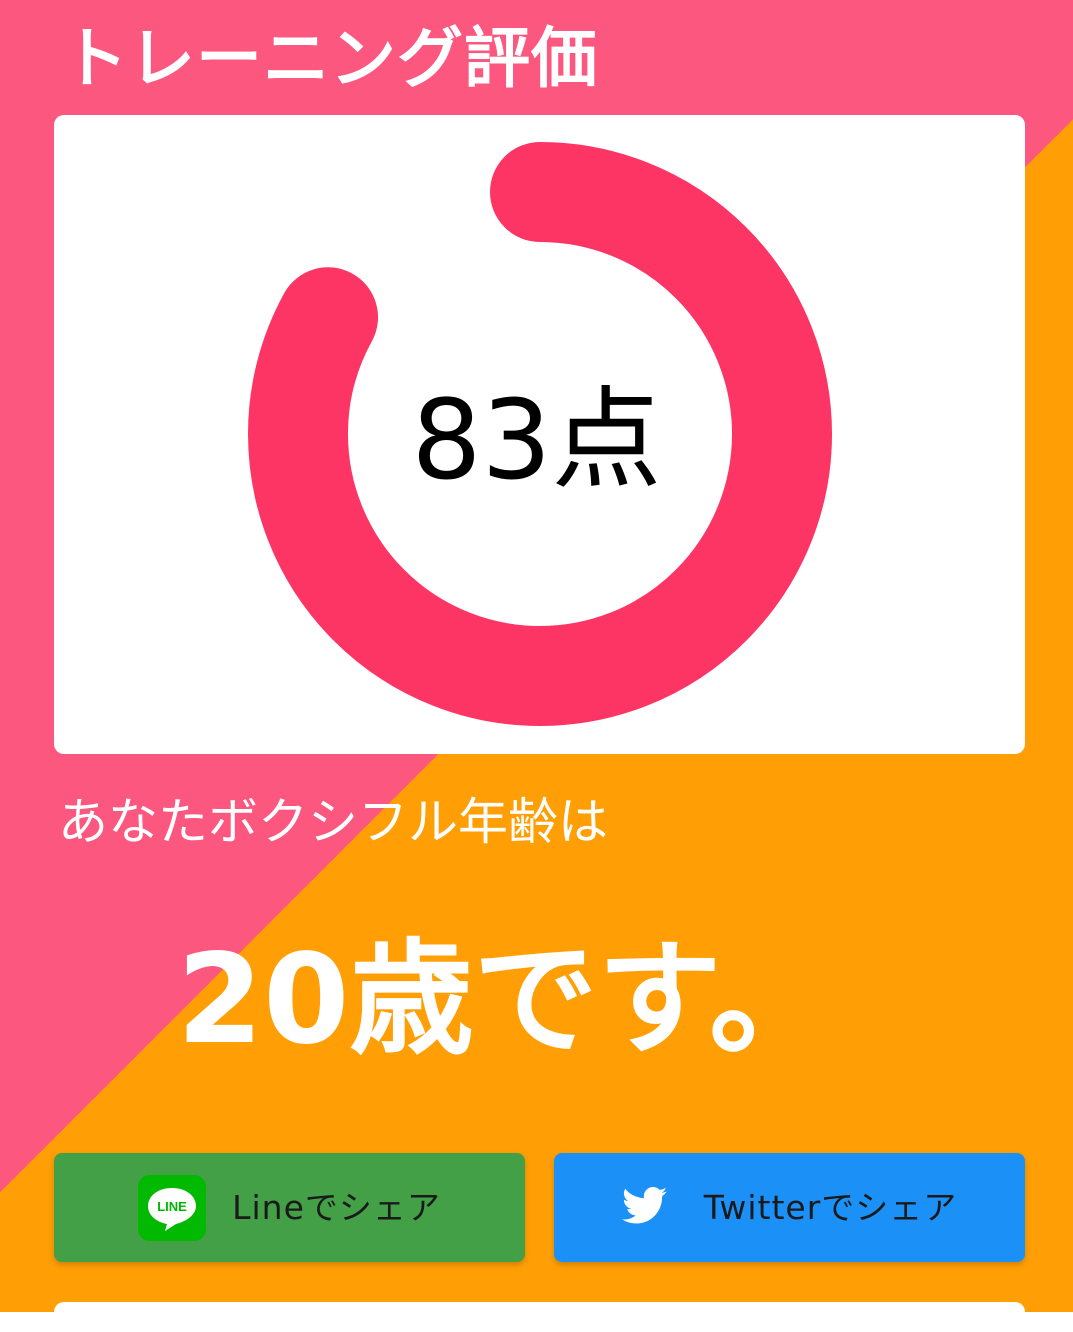  I want to click on share-twitter-button: Twitterでシェア, so click(789, 1207).